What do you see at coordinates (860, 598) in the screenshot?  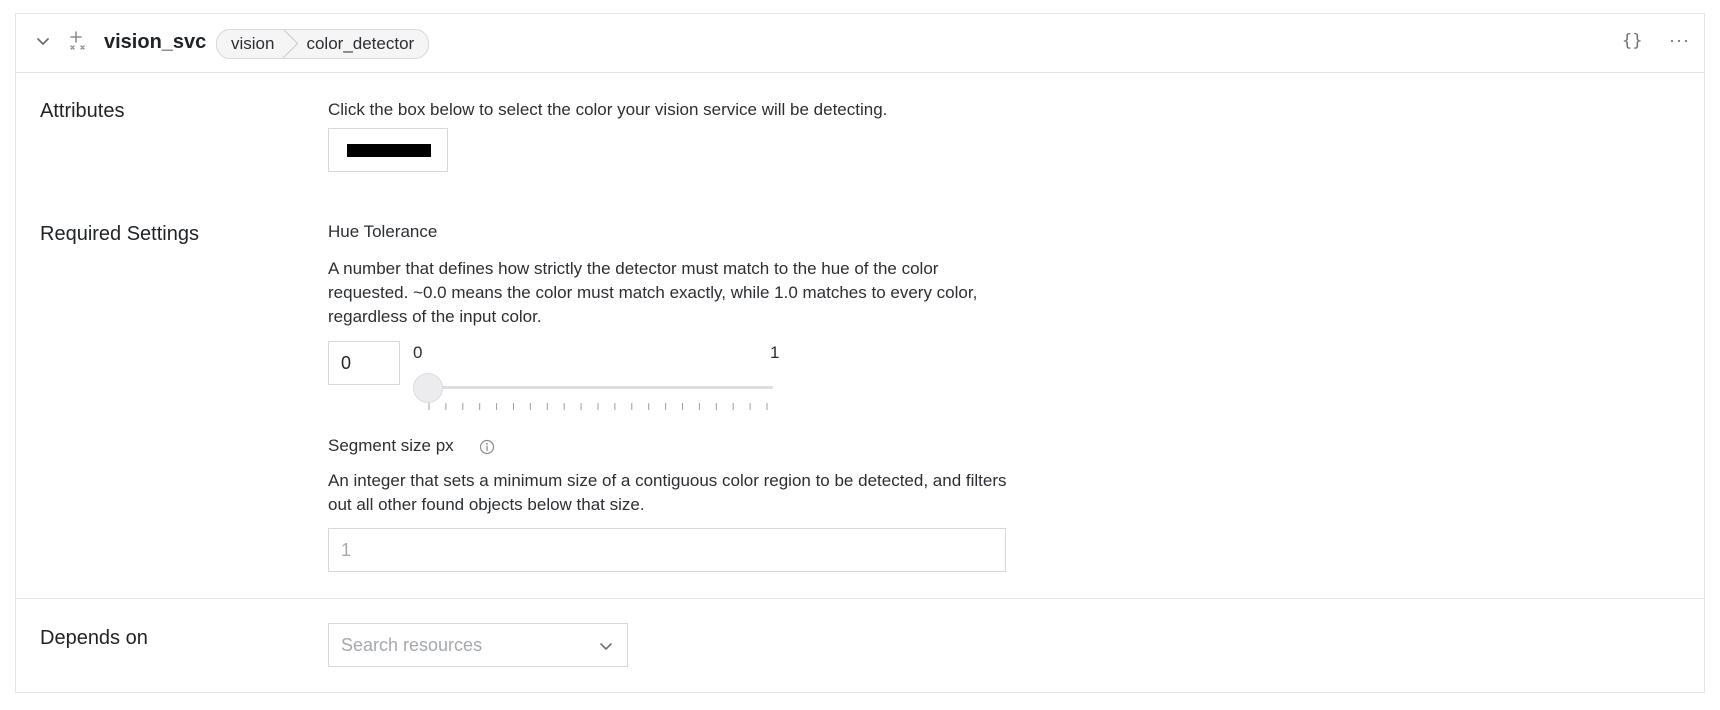 I see `section-divider` at bounding box center [860, 598].